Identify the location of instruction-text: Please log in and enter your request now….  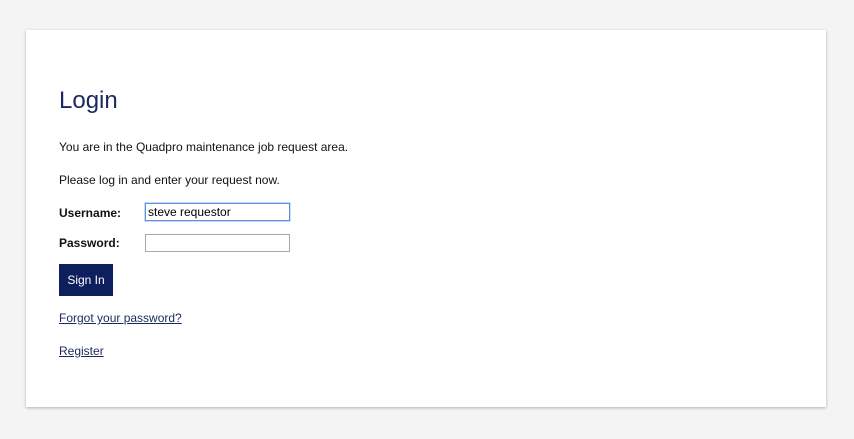
(169, 180).